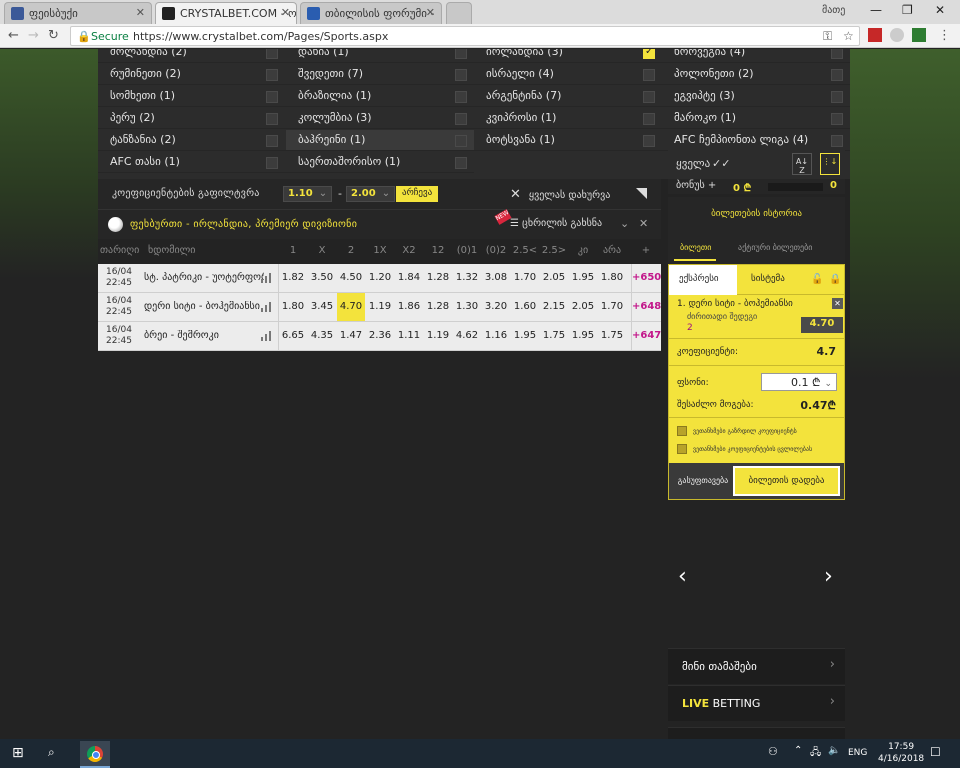  I want to click on odd-cell: 4.50, so click(351, 278).